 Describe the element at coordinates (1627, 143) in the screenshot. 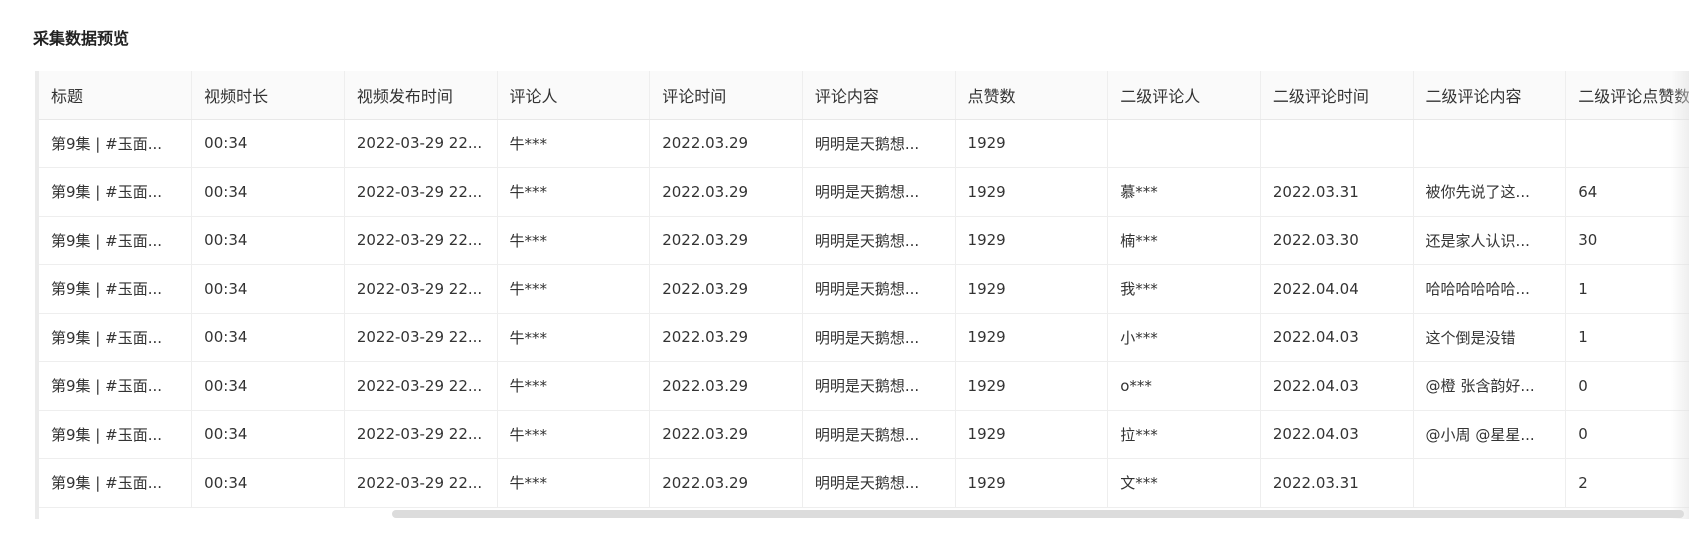

I see `cell-reply-likes` at that location.